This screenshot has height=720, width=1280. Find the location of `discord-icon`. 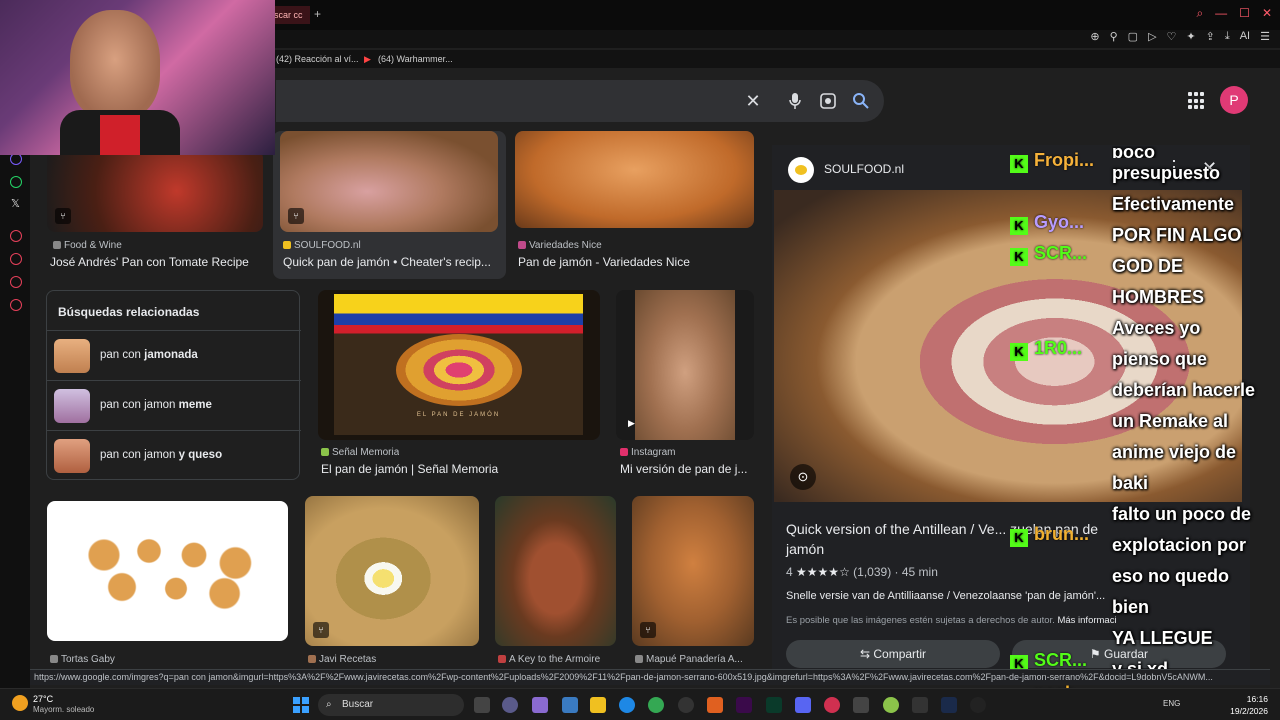

discord-icon is located at coordinates (803, 705).